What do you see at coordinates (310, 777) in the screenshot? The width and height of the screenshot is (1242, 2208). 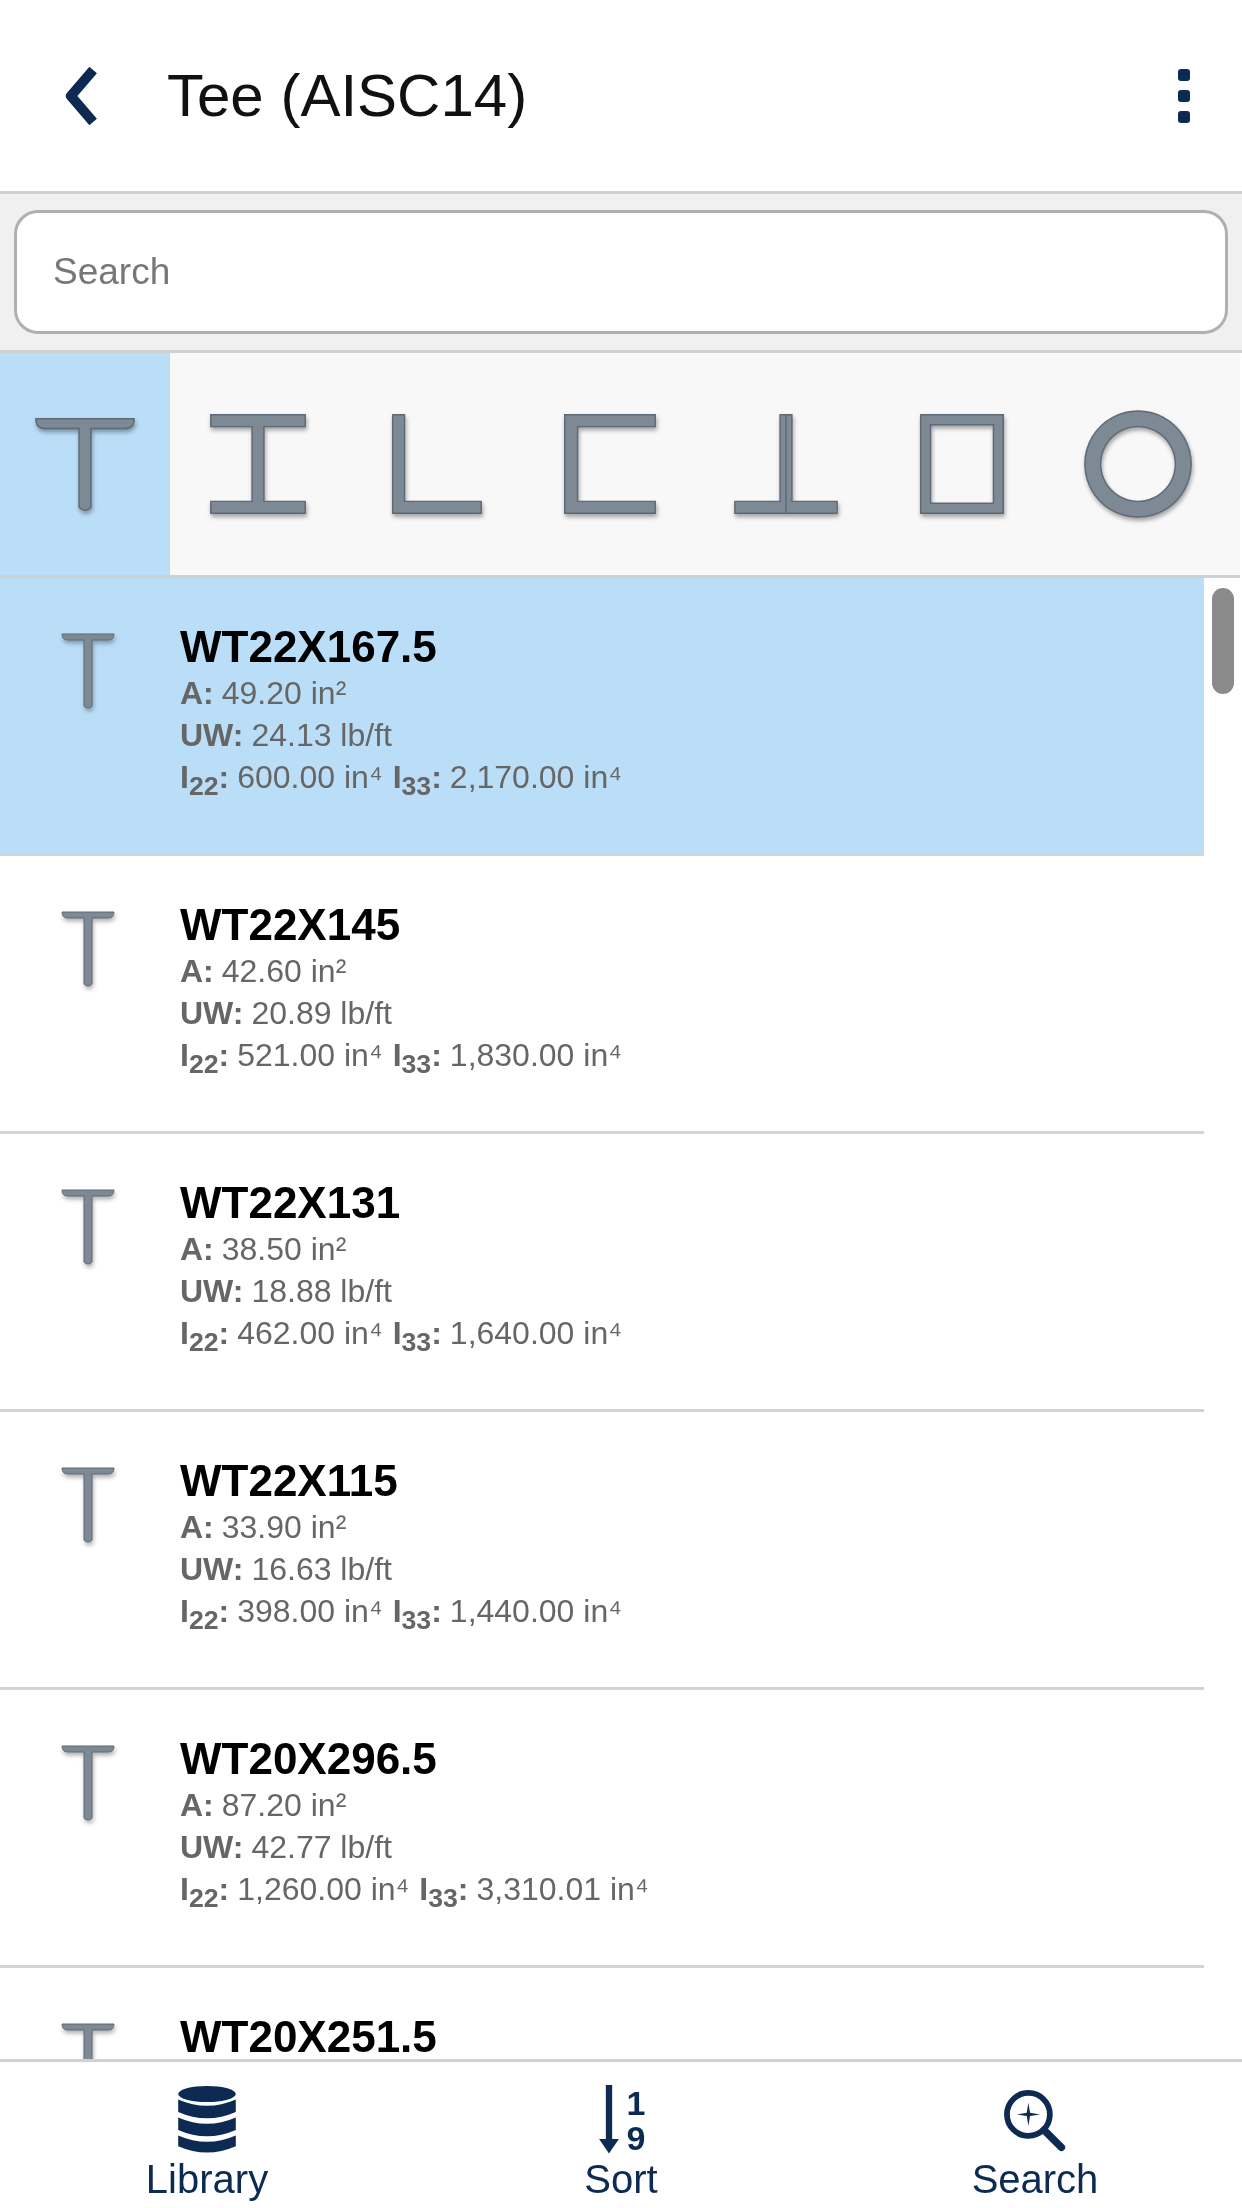 I see `property-value: 600.00 in⁴` at bounding box center [310, 777].